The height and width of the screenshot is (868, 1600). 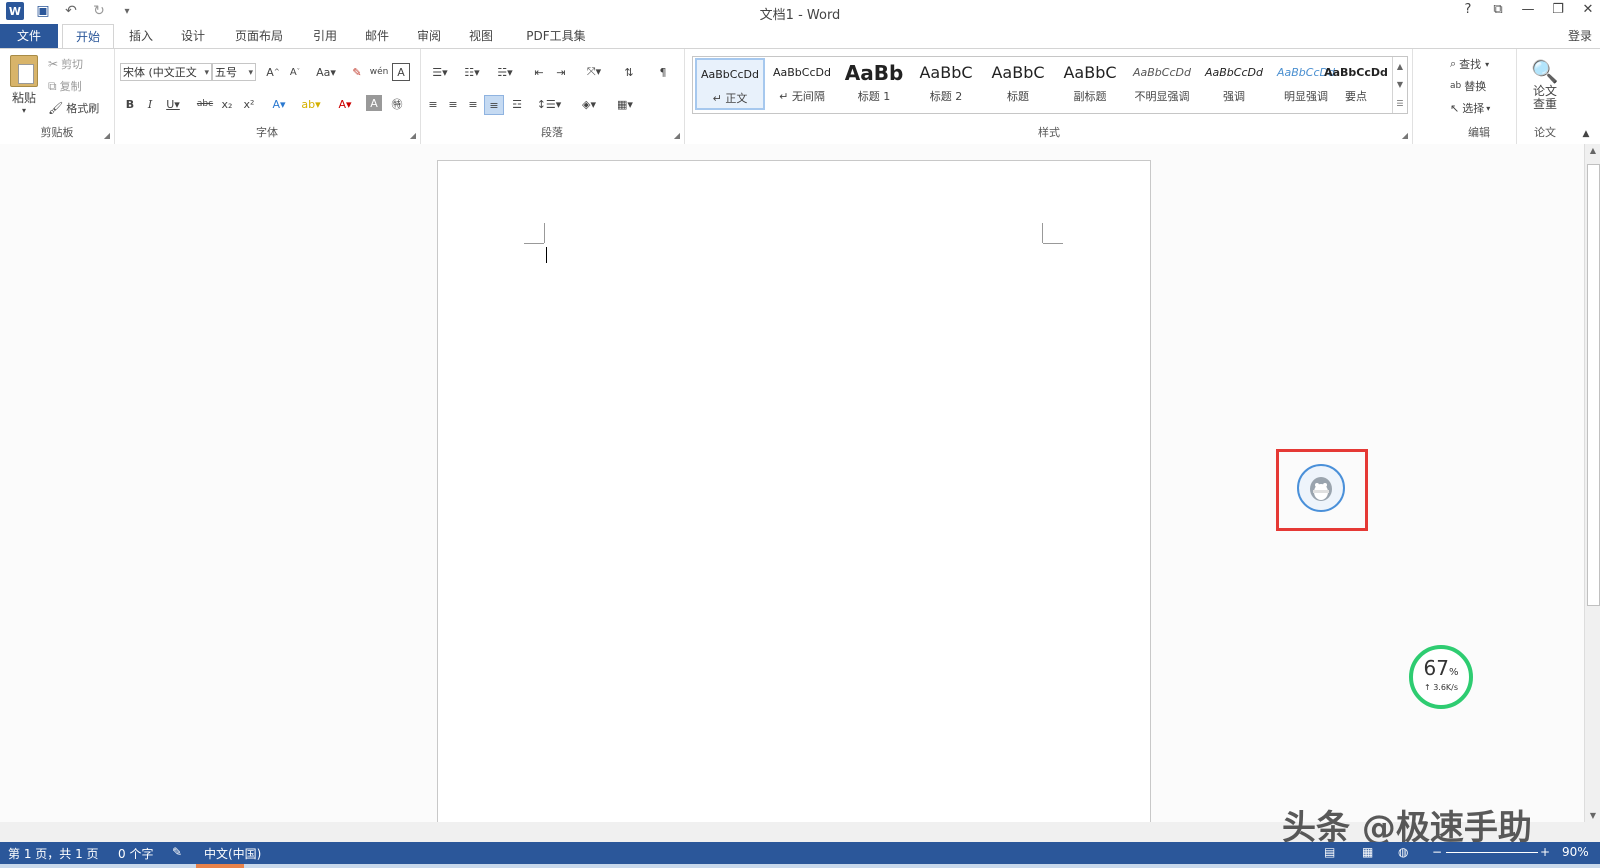 I want to click on zoom-slider, so click(x=1492, y=852).